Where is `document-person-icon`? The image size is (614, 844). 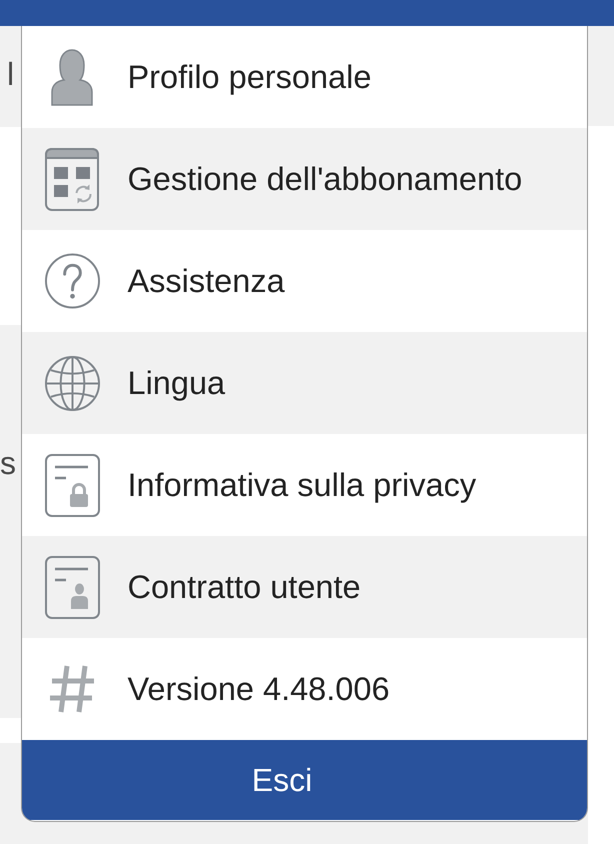 document-person-icon is located at coordinates (72, 587).